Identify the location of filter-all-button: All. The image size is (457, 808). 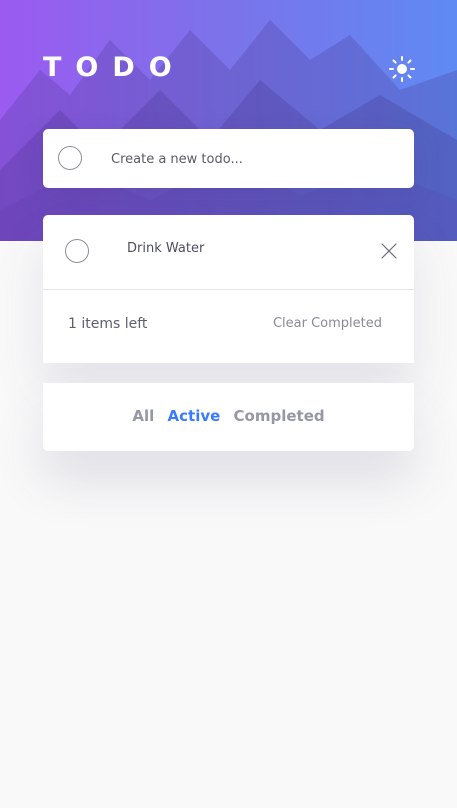
(143, 416).